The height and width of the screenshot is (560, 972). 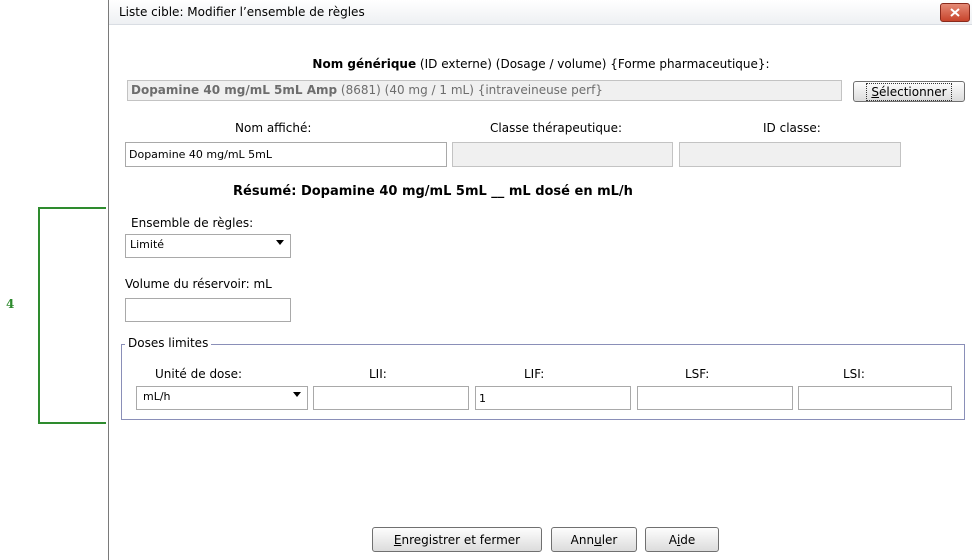 What do you see at coordinates (391, 398) in the screenshot?
I see `lii-input` at bounding box center [391, 398].